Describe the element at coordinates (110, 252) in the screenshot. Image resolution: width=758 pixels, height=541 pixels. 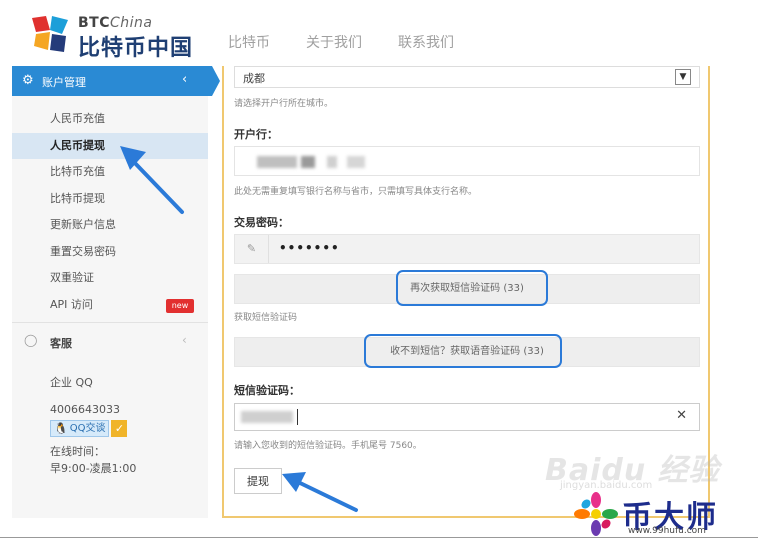
I see `sidebar-item-reset-trade-password: 重置交易密码` at that location.